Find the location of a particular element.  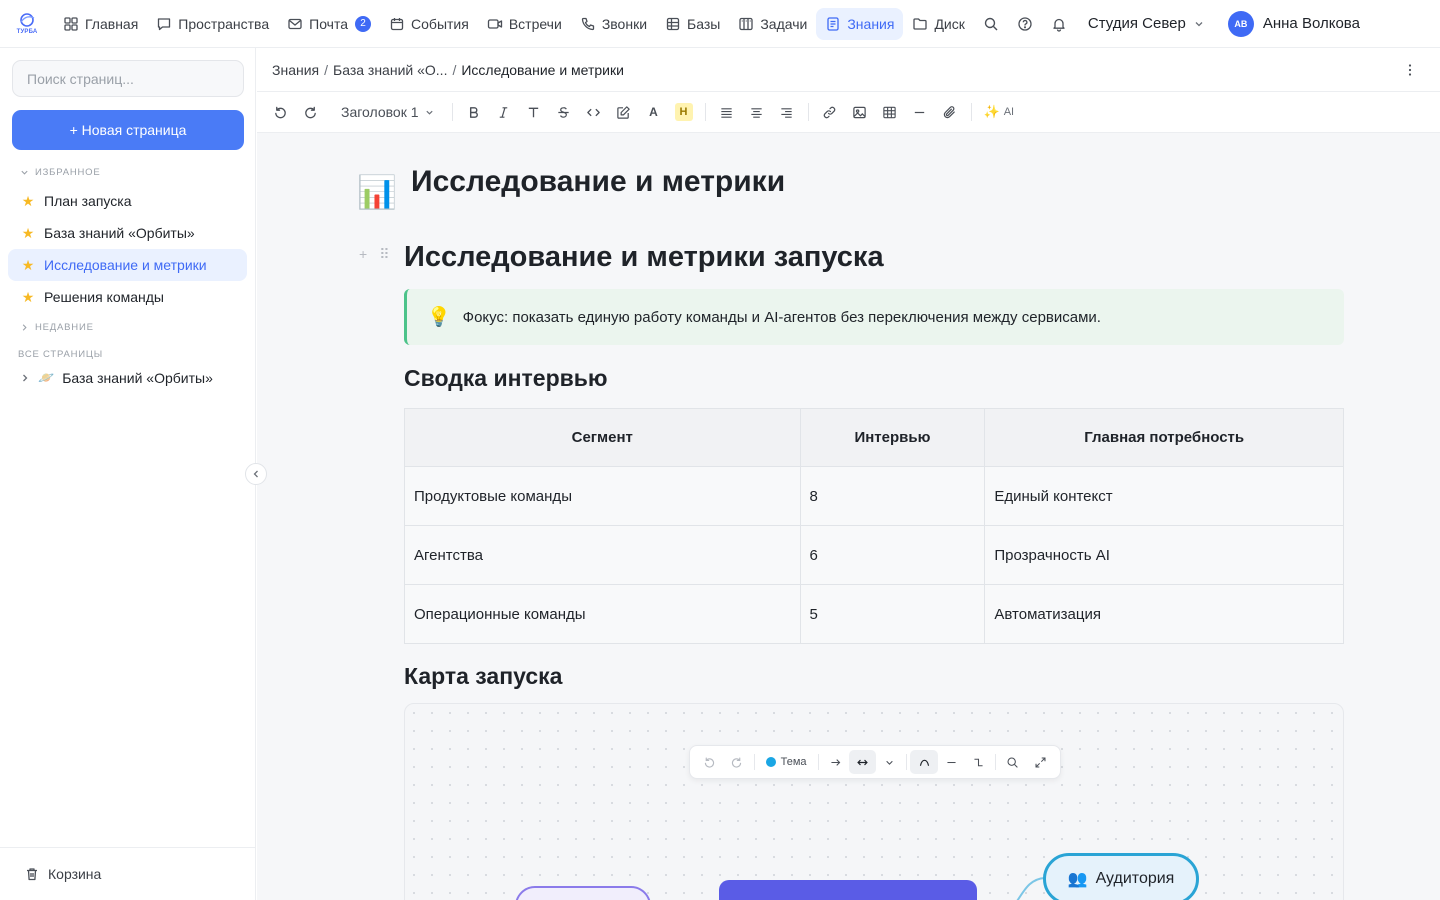

notifications-button is located at coordinates (1059, 24).